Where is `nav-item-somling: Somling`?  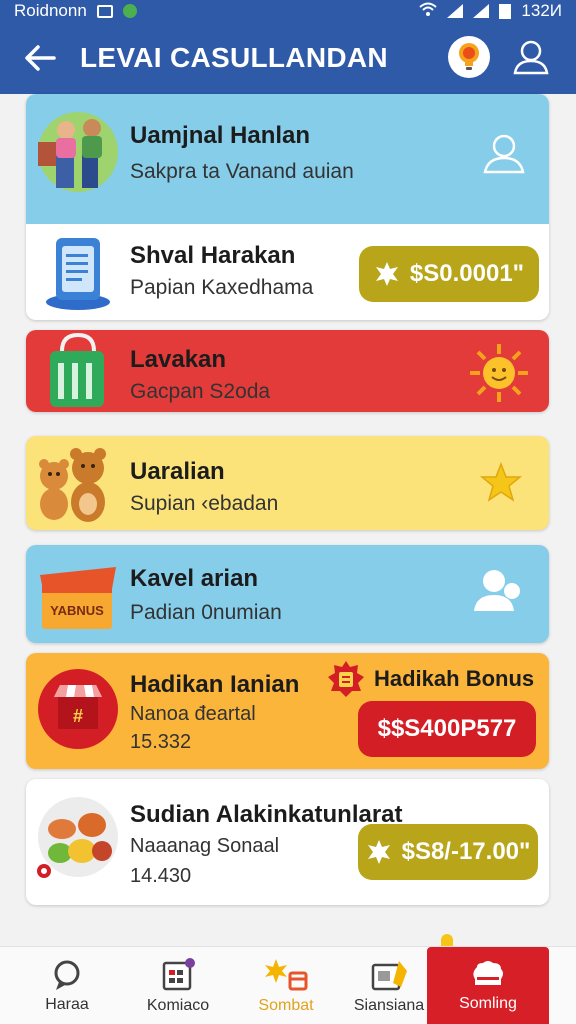 nav-item-somling: Somling is located at coordinates (488, 985).